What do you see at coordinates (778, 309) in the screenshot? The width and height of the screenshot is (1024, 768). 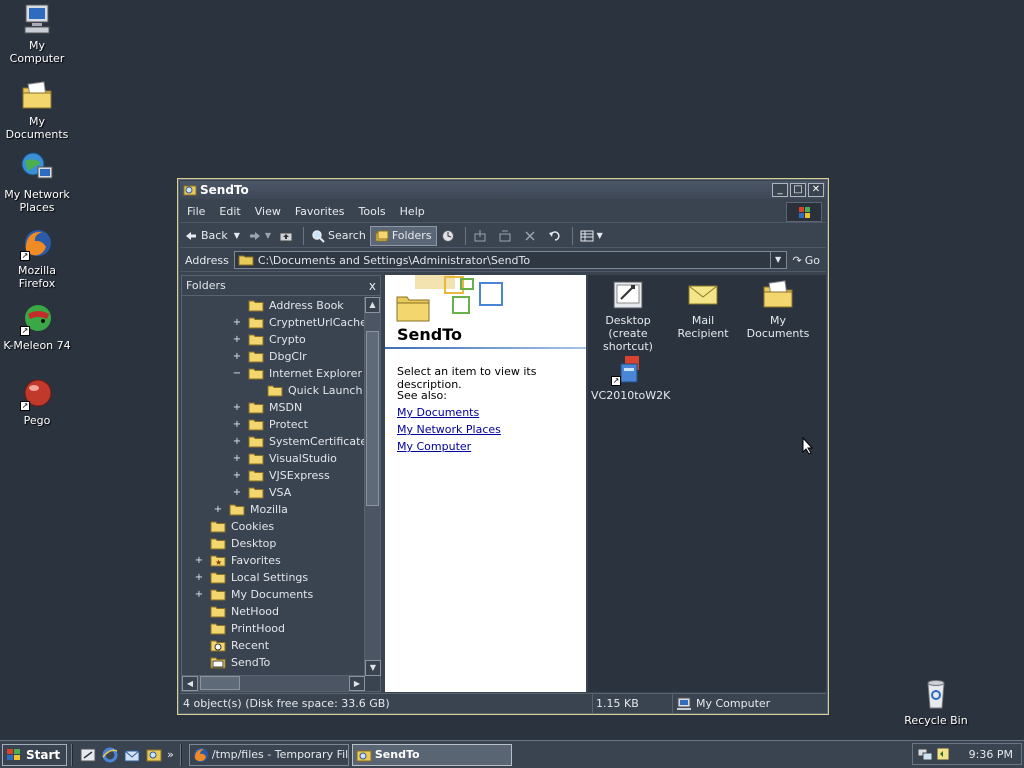 I see `file-item-my-documents: My Documents` at bounding box center [778, 309].